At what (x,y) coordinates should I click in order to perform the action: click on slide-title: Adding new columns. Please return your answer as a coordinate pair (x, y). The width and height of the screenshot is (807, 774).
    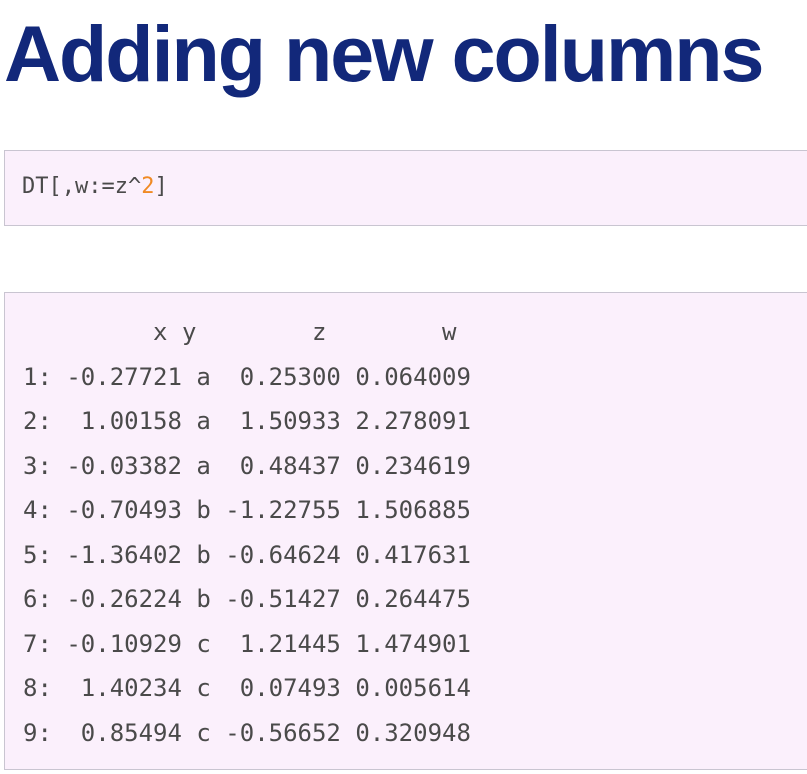
    Looking at the image, I should click on (384, 53).